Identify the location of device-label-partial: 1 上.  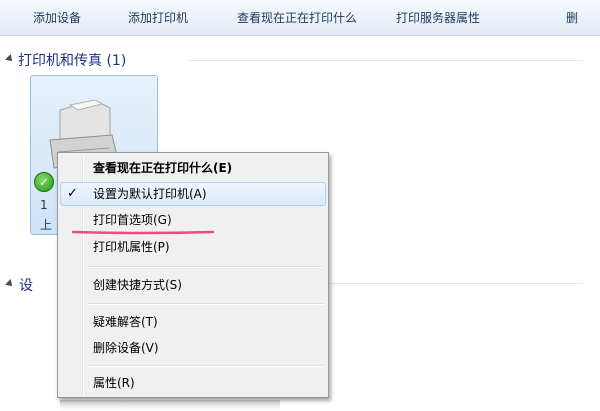
(46, 215).